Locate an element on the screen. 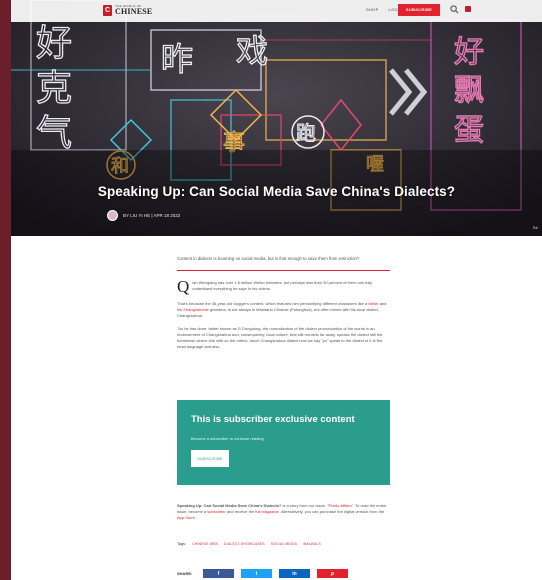 This screenshot has height=580, width=542. neon-glyph: 跑 is located at coordinates (306, 133).